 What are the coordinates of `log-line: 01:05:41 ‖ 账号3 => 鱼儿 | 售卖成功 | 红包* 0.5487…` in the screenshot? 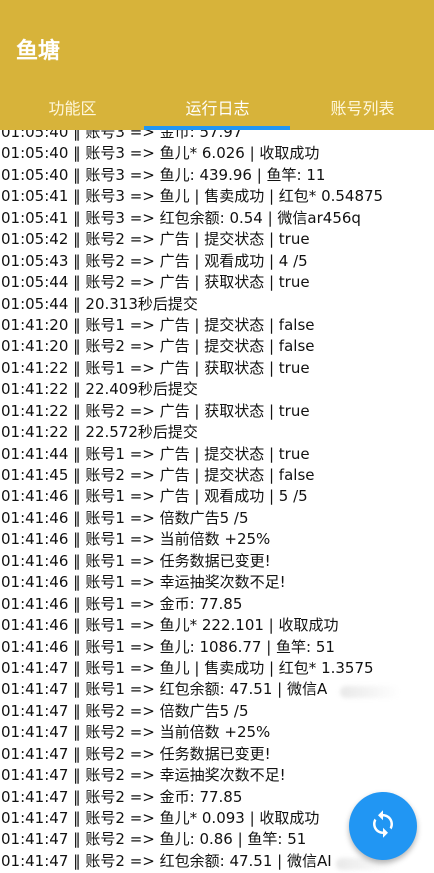 It's located at (192, 196).